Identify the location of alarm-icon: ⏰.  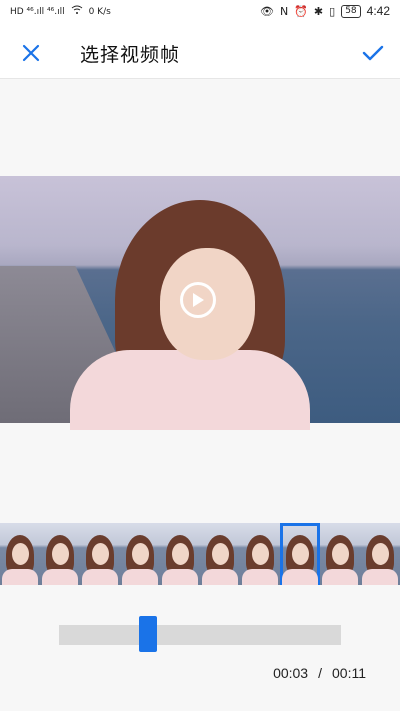
(301, 11).